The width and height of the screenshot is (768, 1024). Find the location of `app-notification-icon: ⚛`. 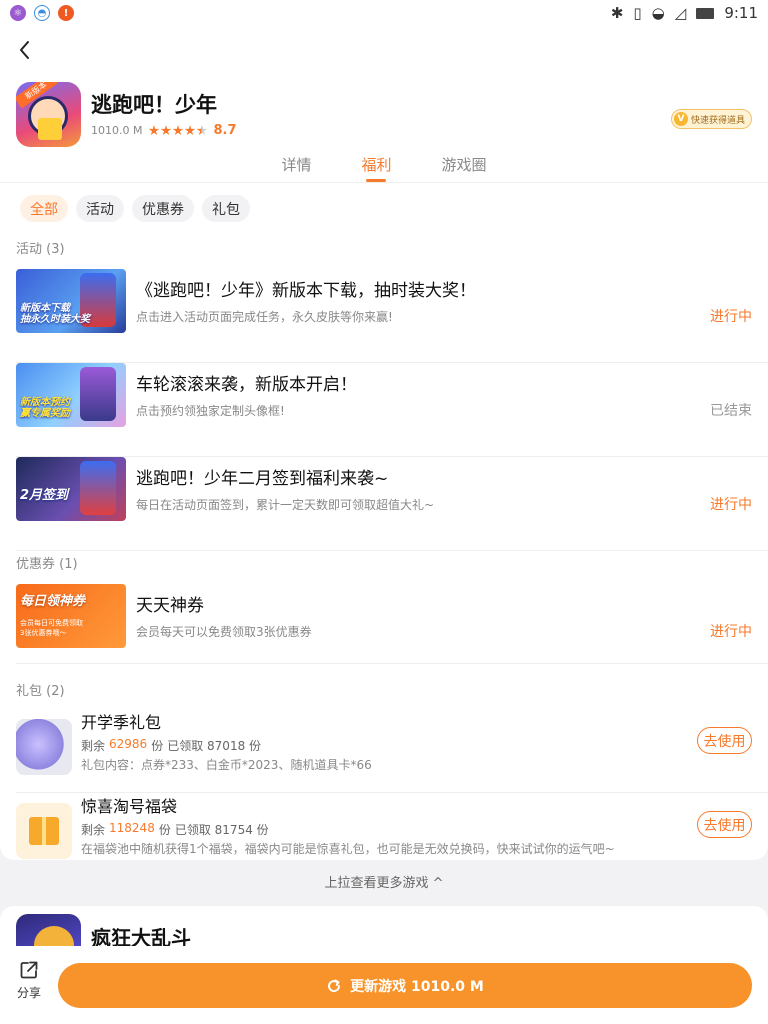

app-notification-icon: ⚛ is located at coordinates (18, 13).